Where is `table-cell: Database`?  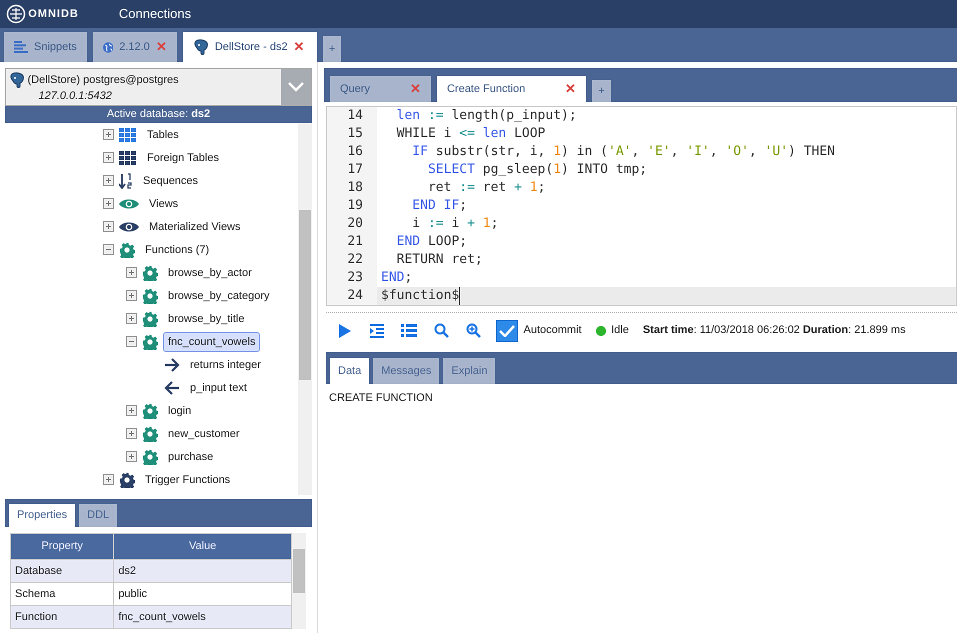 table-cell: Database is located at coordinates (62, 571).